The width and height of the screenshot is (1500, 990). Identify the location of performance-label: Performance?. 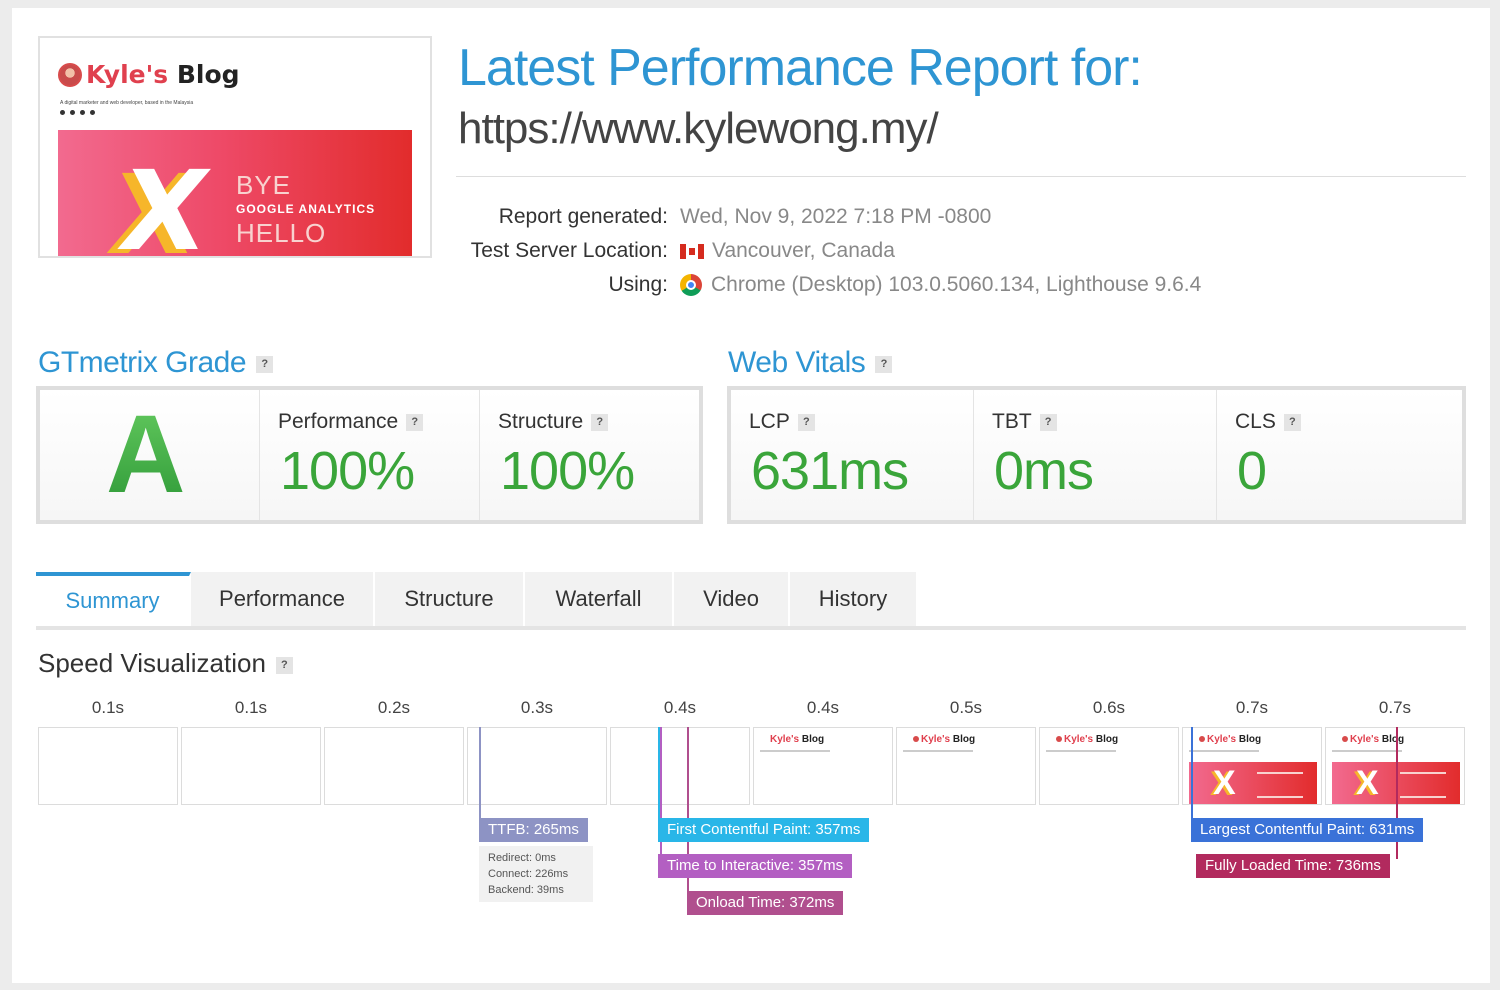
(351, 422).